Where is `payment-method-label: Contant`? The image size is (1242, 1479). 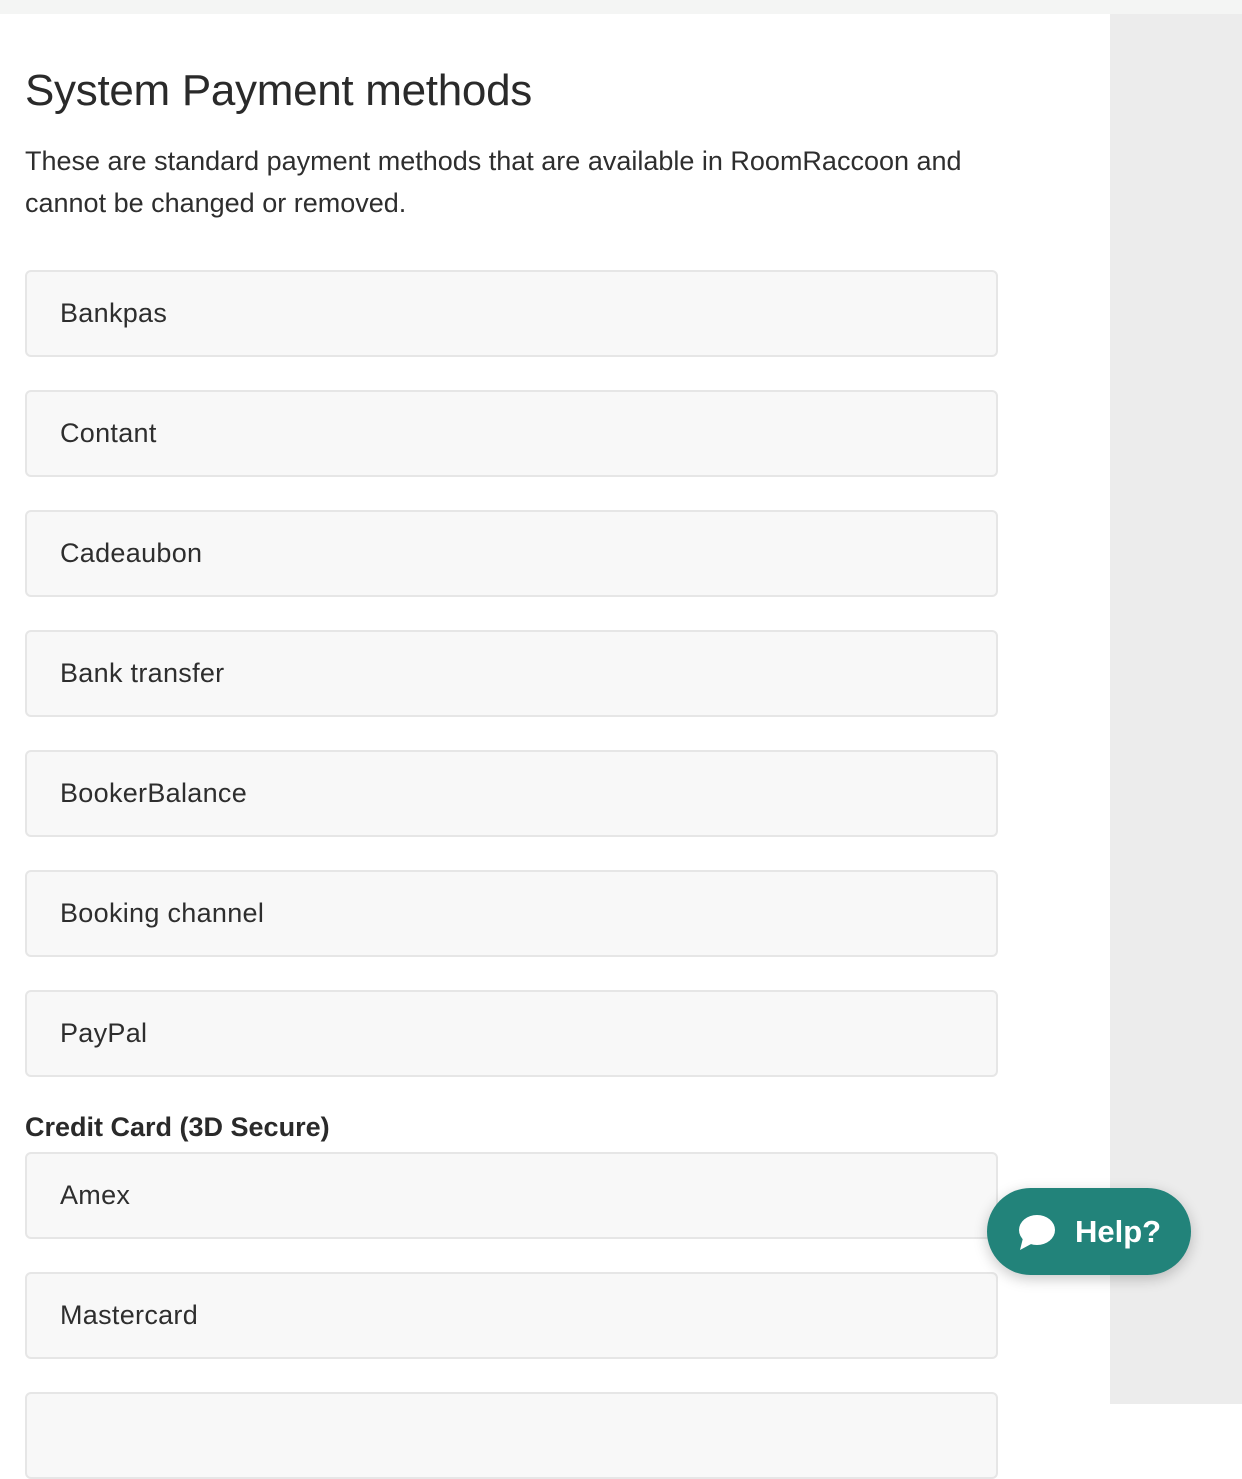 payment-method-label: Contant is located at coordinates (108, 433).